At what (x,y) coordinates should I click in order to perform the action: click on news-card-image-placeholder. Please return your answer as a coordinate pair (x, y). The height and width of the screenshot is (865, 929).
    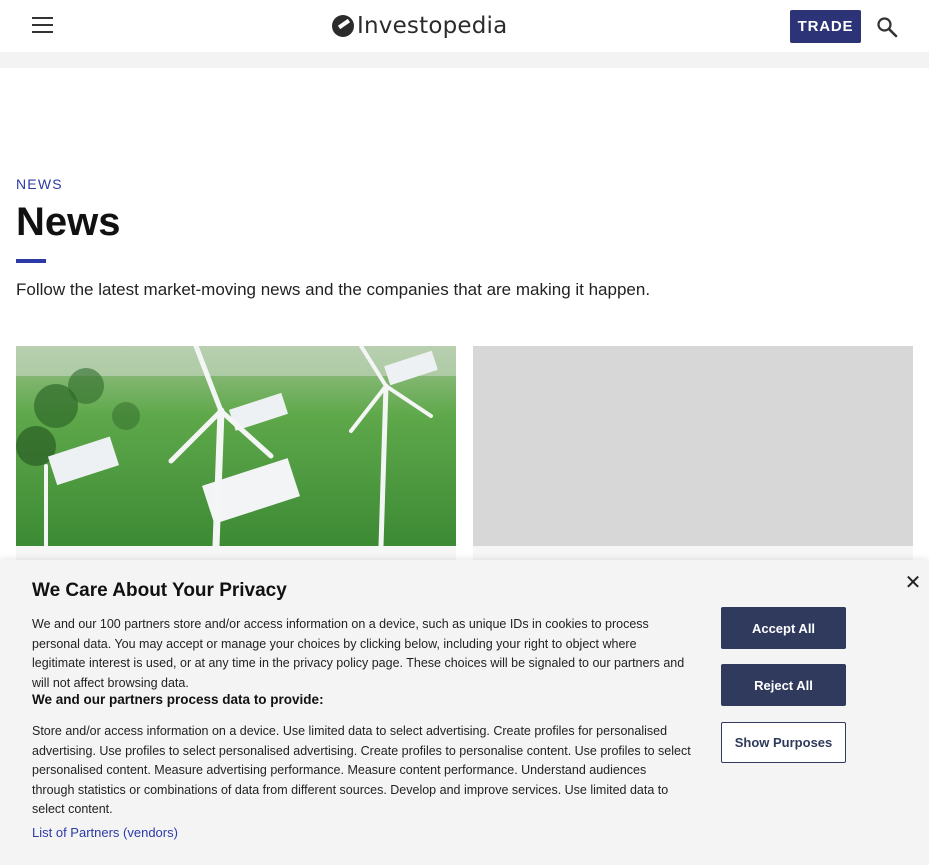
    Looking at the image, I should click on (693, 446).